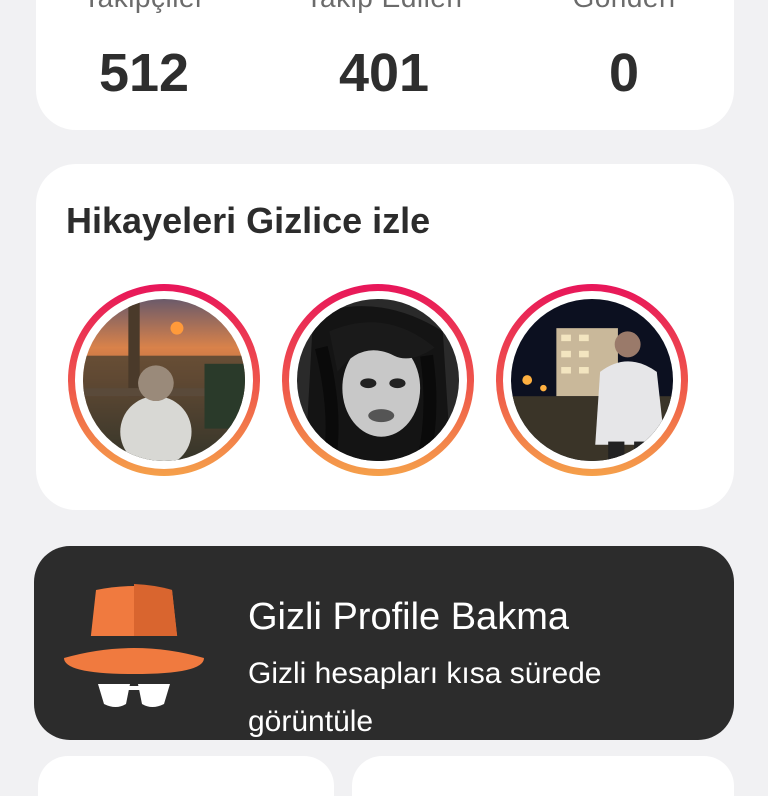 The image size is (768, 796). Describe the element at coordinates (384, 7) in the screenshot. I see `stat-label: Takip Edilen` at that location.